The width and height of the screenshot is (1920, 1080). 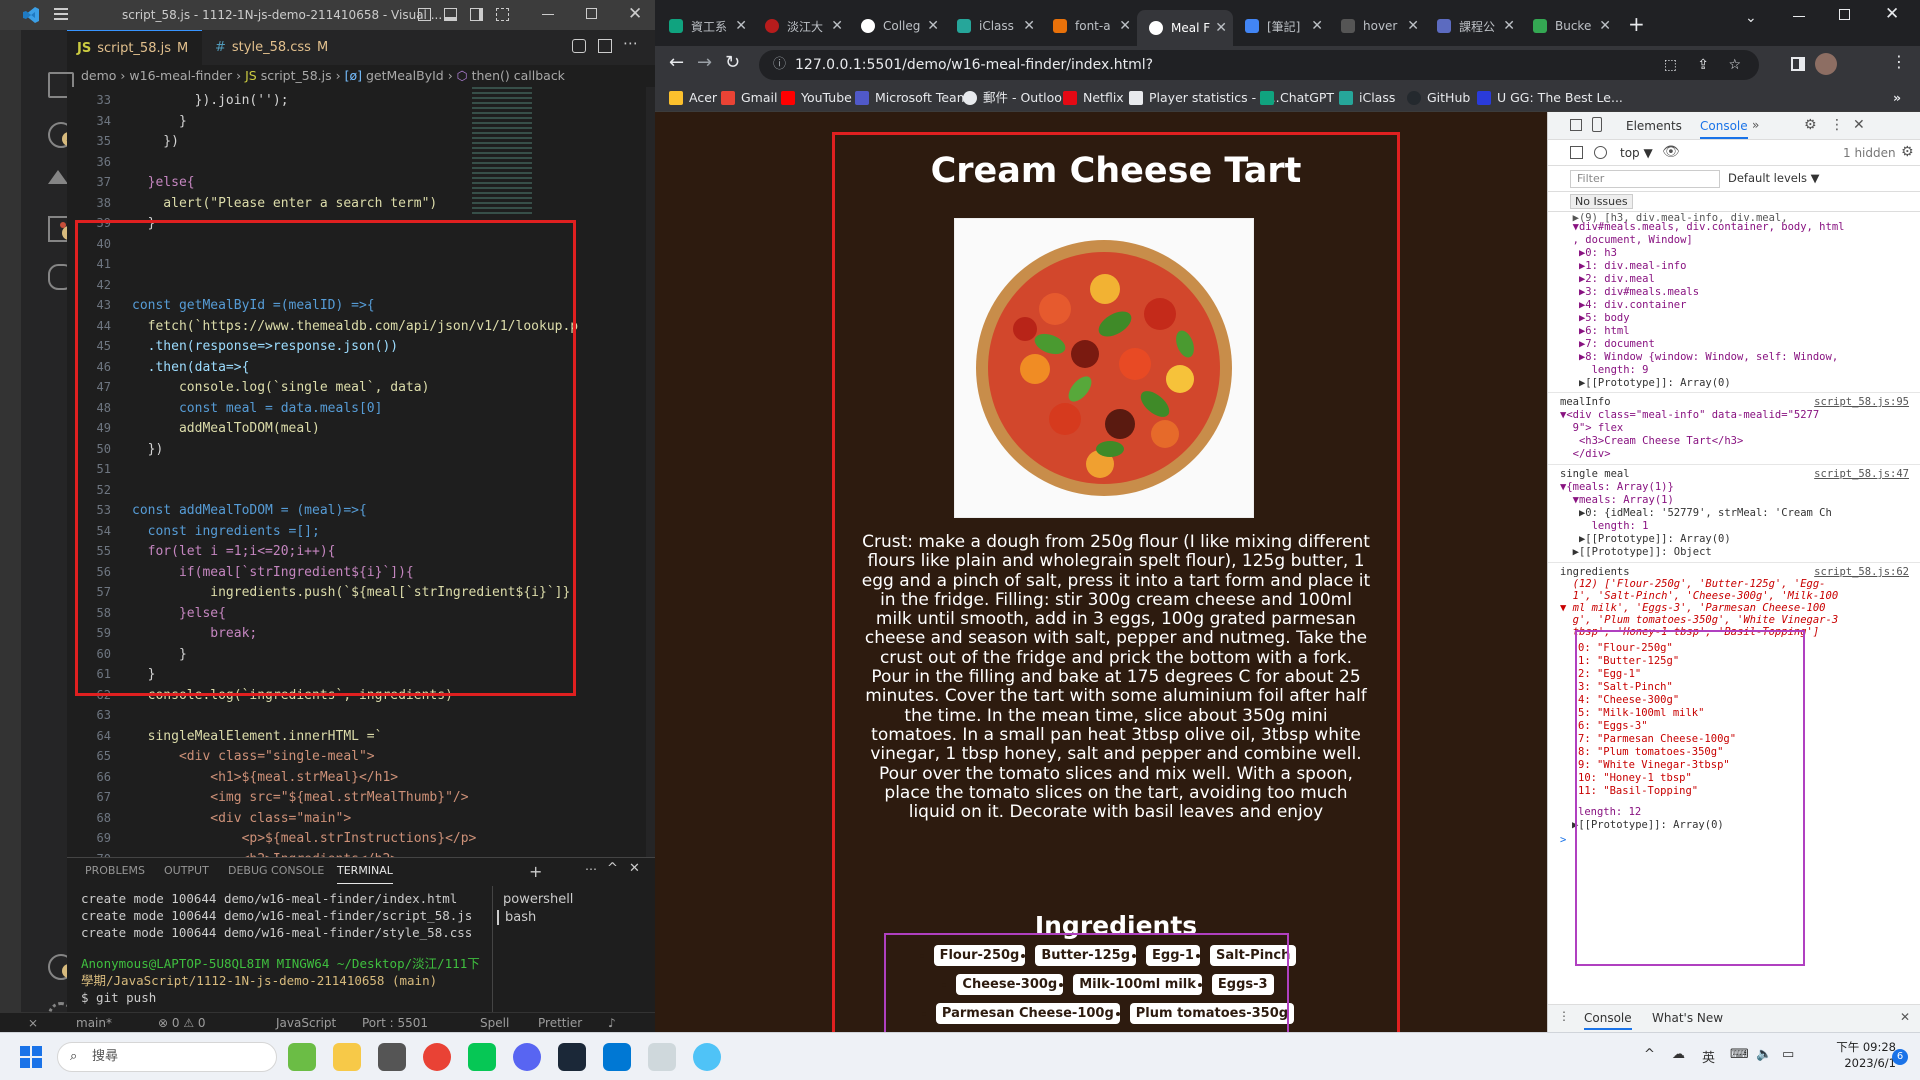 I want to click on chrome-menu-icon: ⋮, so click(x=1899, y=61).